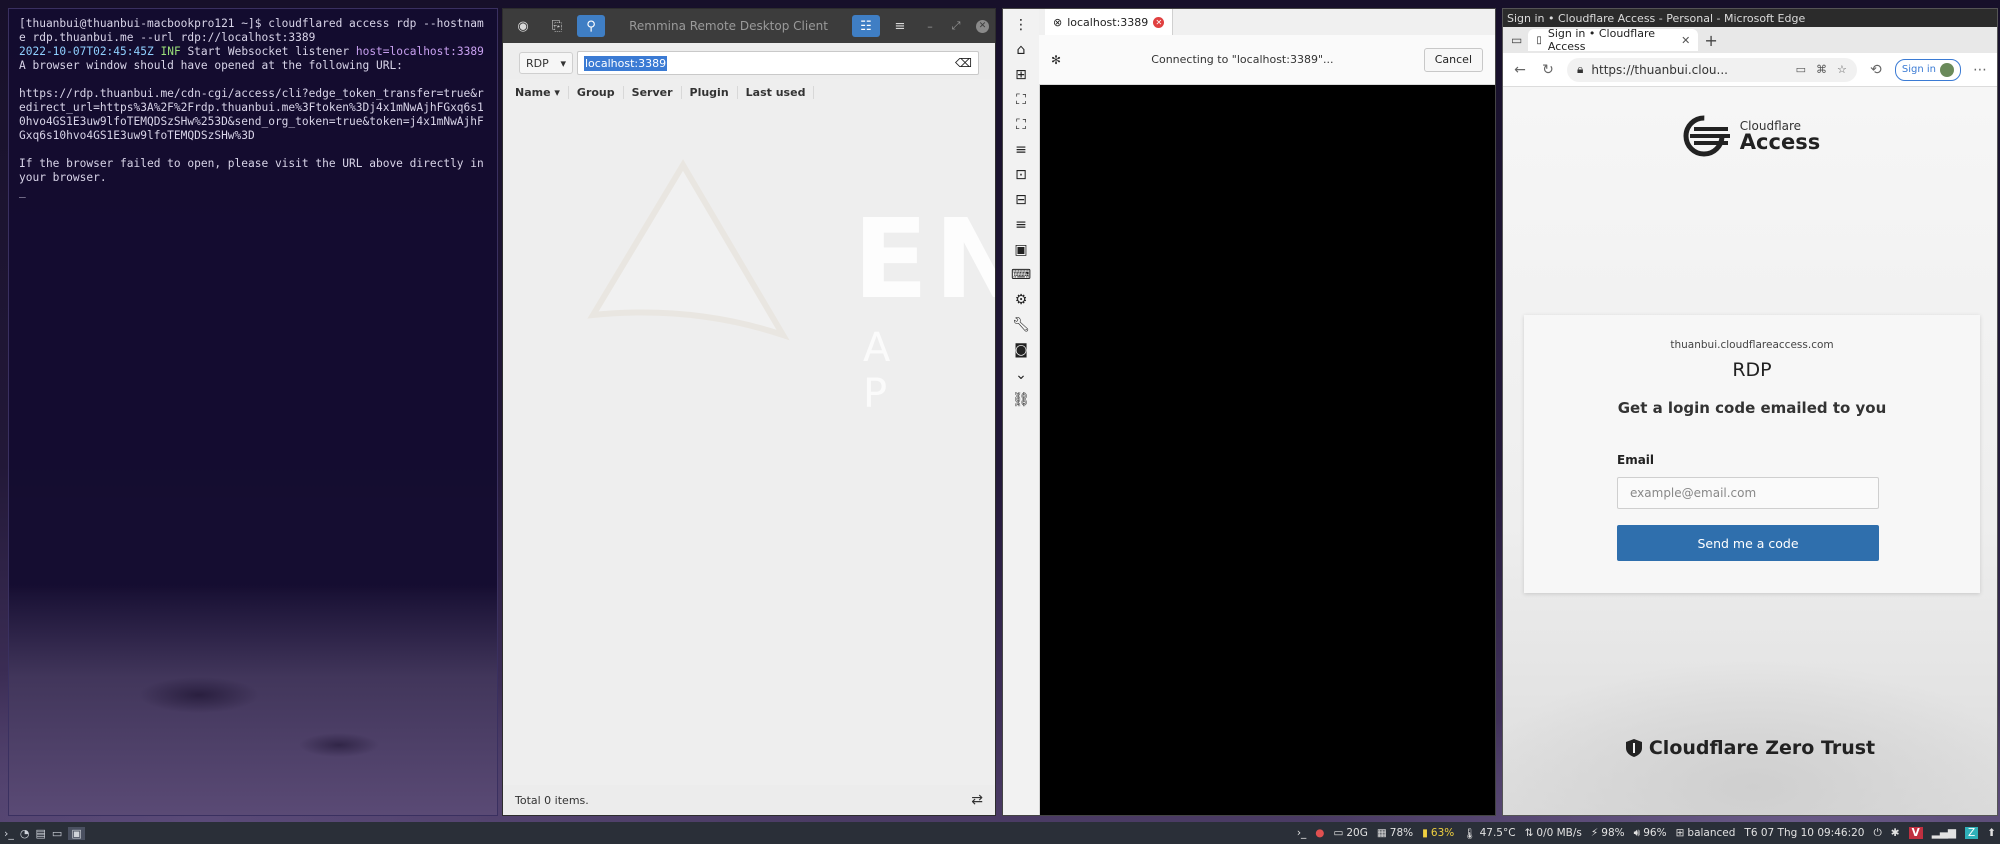  What do you see at coordinates (1021, 75) in the screenshot?
I see `new-tab-icon: ⊞` at bounding box center [1021, 75].